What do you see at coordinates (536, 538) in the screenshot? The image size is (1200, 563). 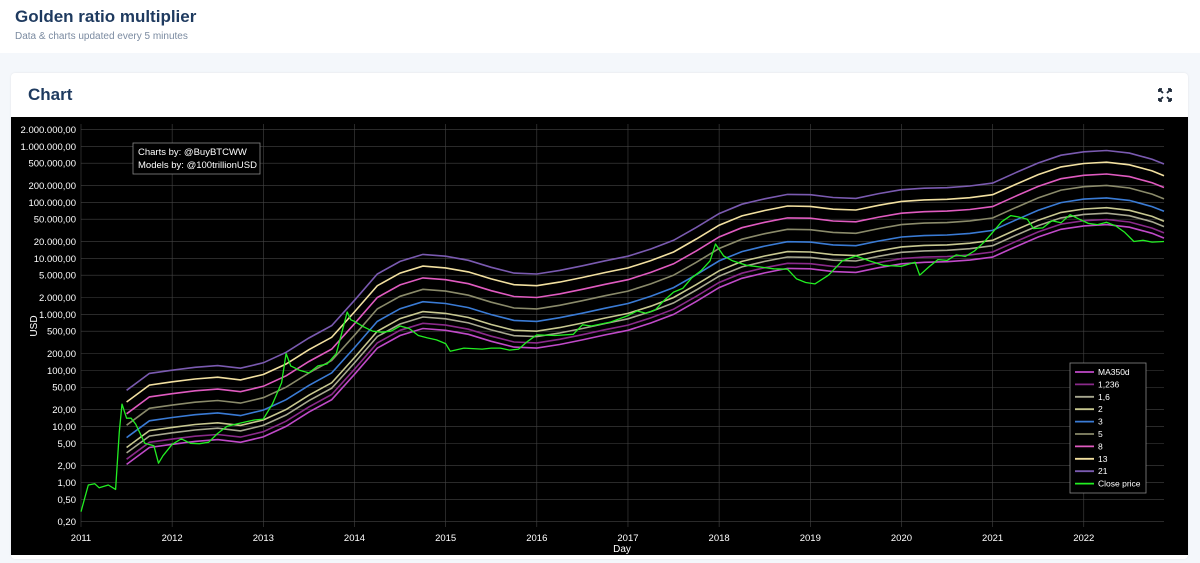 I see `x-tick-label: 2016` at bounding box center [536, 538].